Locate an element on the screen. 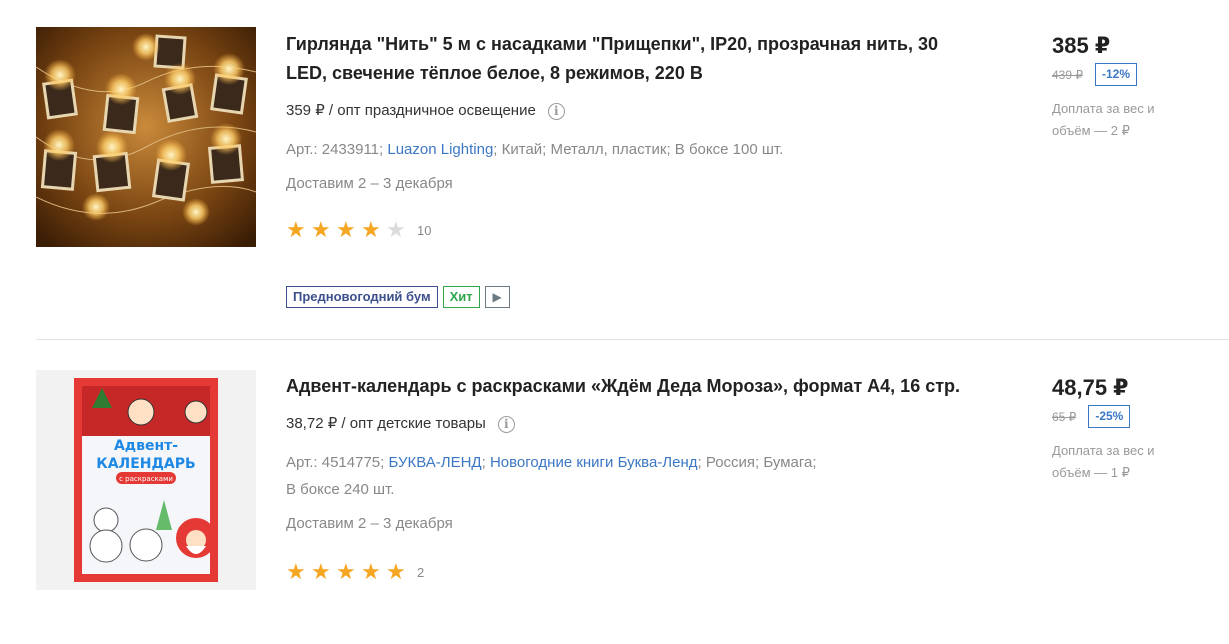  badge-promo: Предновогодний бум is located at coordinates (362, 297).